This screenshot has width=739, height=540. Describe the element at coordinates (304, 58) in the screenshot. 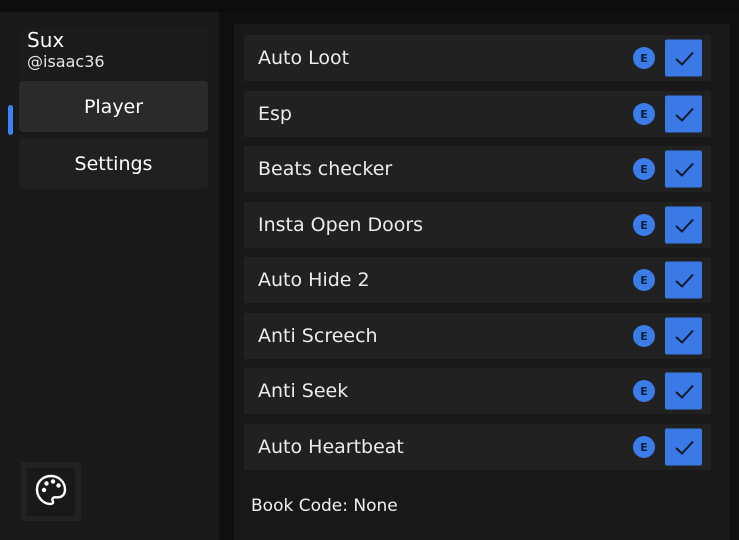

I see `toggle-label: Auto Loot` at that location.